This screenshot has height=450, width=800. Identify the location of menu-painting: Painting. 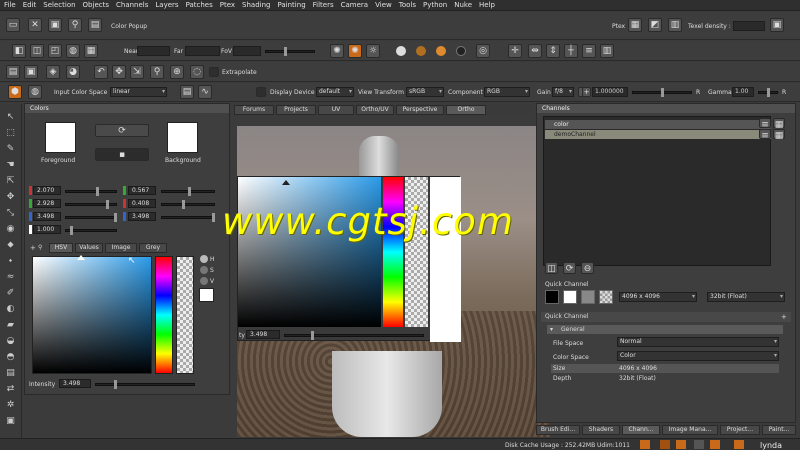
(291, 5).